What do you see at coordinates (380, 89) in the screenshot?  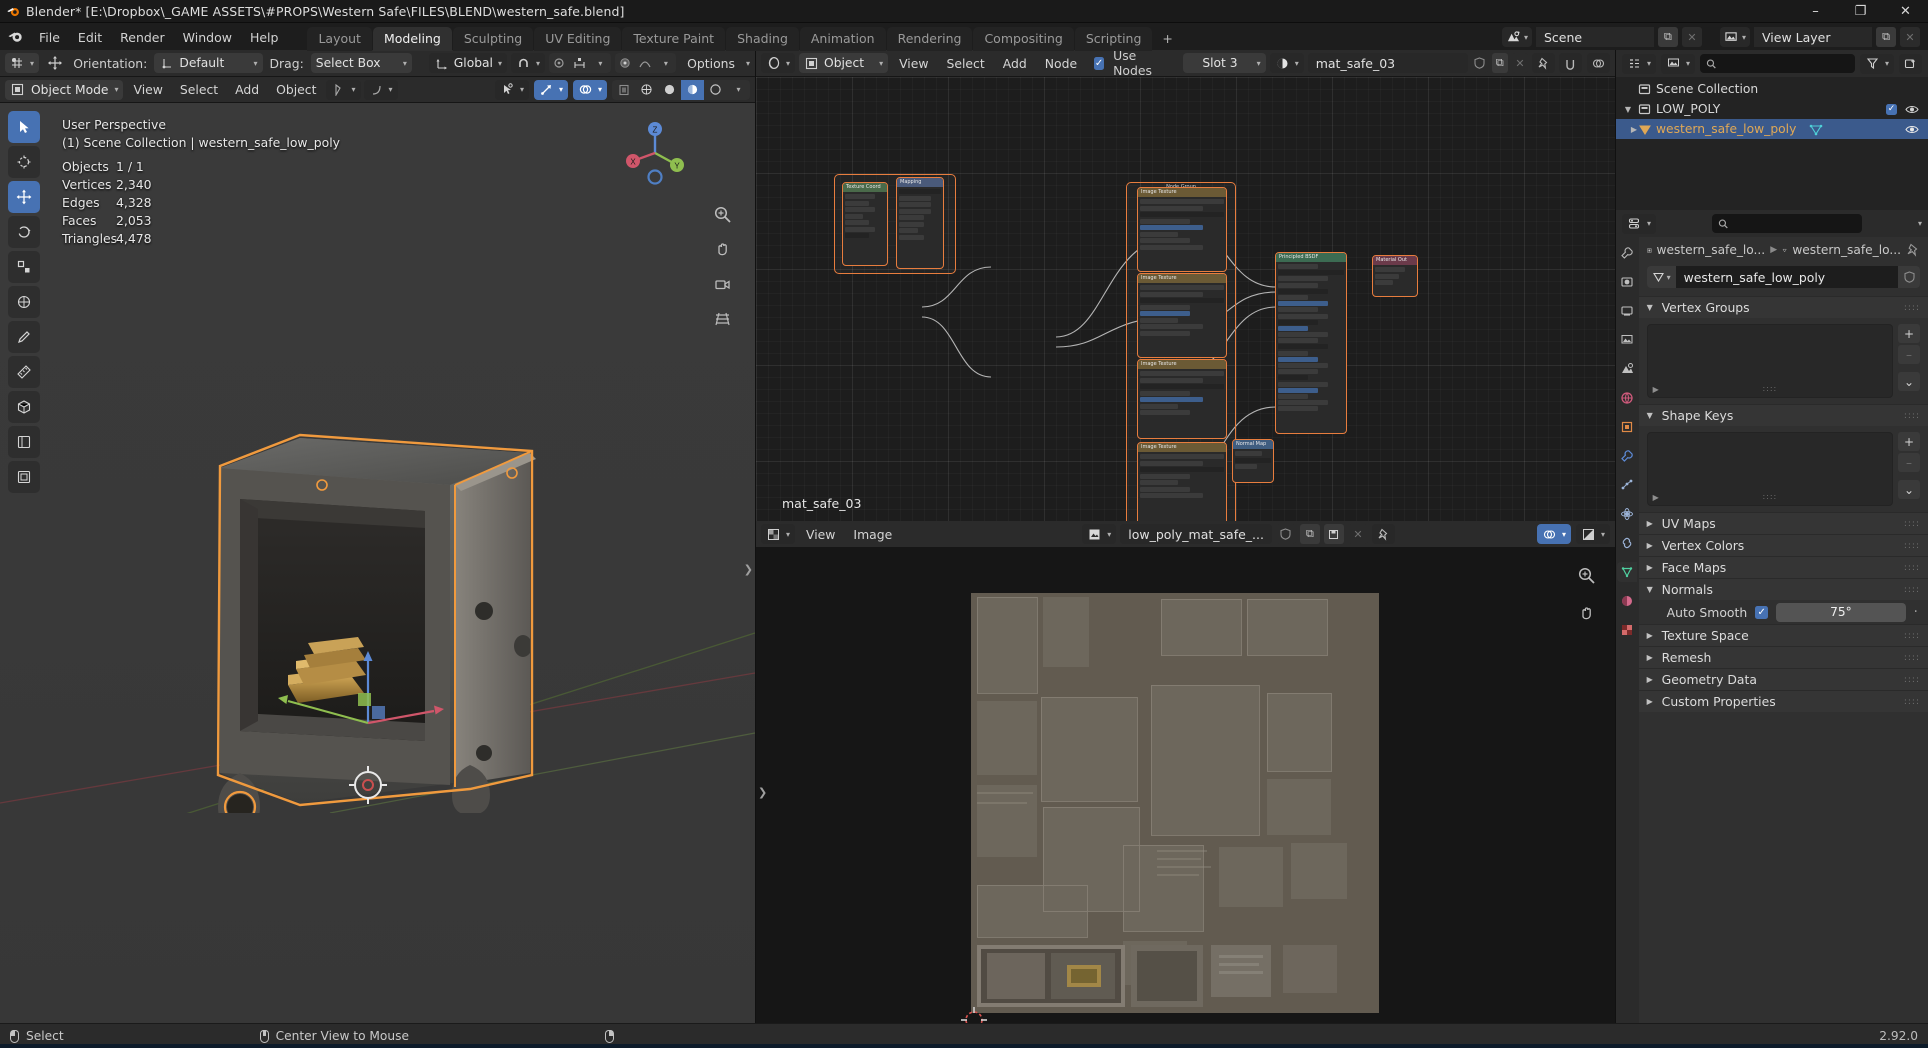 I see `mode-extra-dropdown-2: ▾` at bounding box center [380, 89].